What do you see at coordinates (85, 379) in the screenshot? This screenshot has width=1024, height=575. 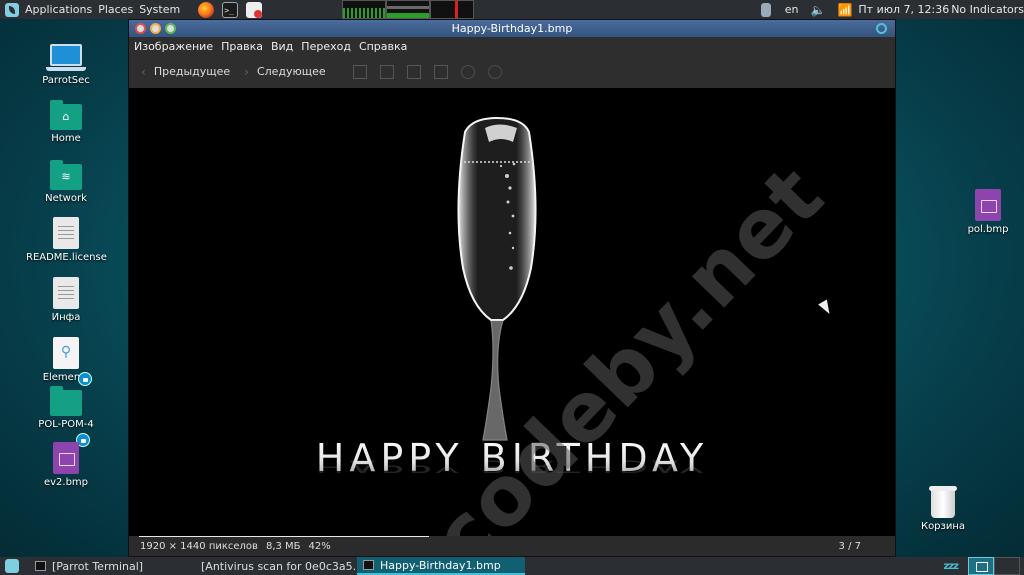 I see `lock-icon` at bounding box center [85, 379].